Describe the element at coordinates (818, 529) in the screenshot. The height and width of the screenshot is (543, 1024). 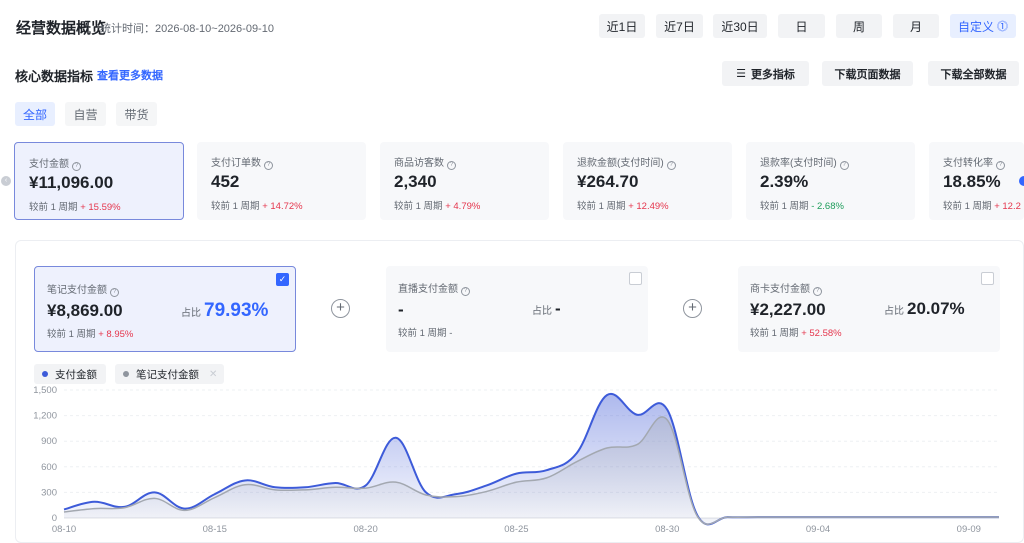
I see `x-tick-label: 09-04` at that location.